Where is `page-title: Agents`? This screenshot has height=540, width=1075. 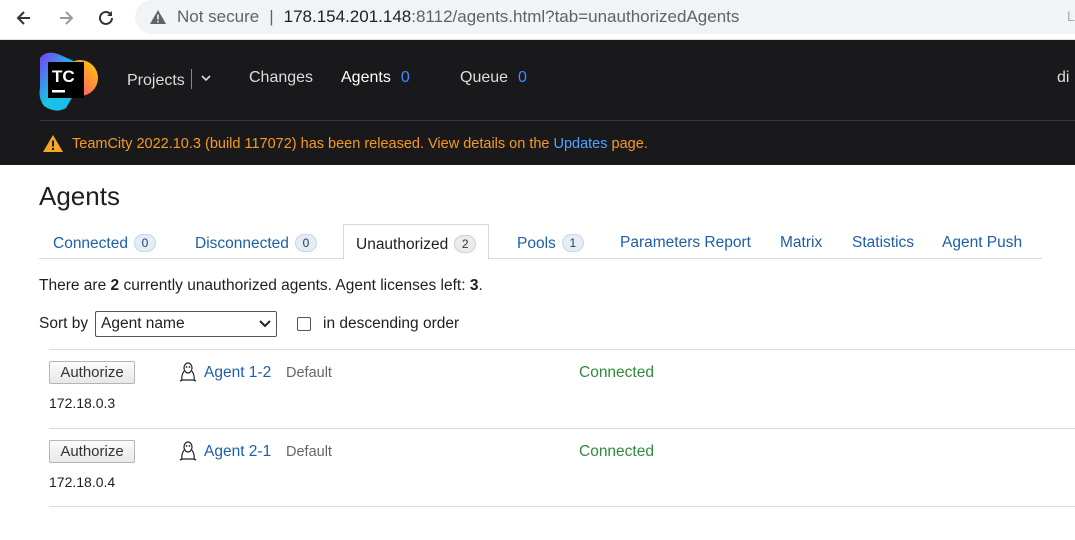 page-title: Agents is located at coordinates (79, 196).